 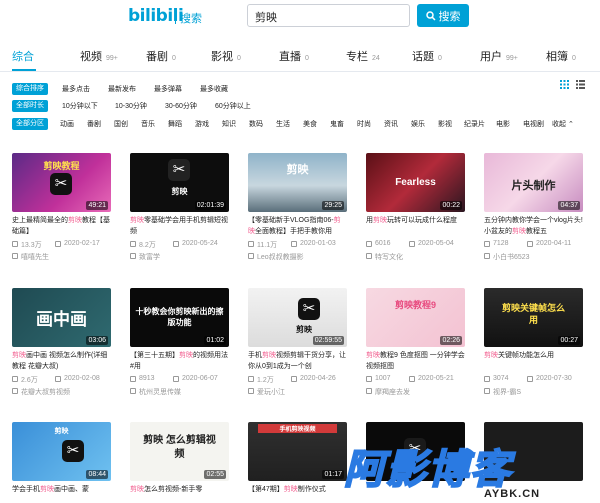 I want to click on video-thumbnail: ✂ 剪映 02:01:39, so click(x=179, y=182).